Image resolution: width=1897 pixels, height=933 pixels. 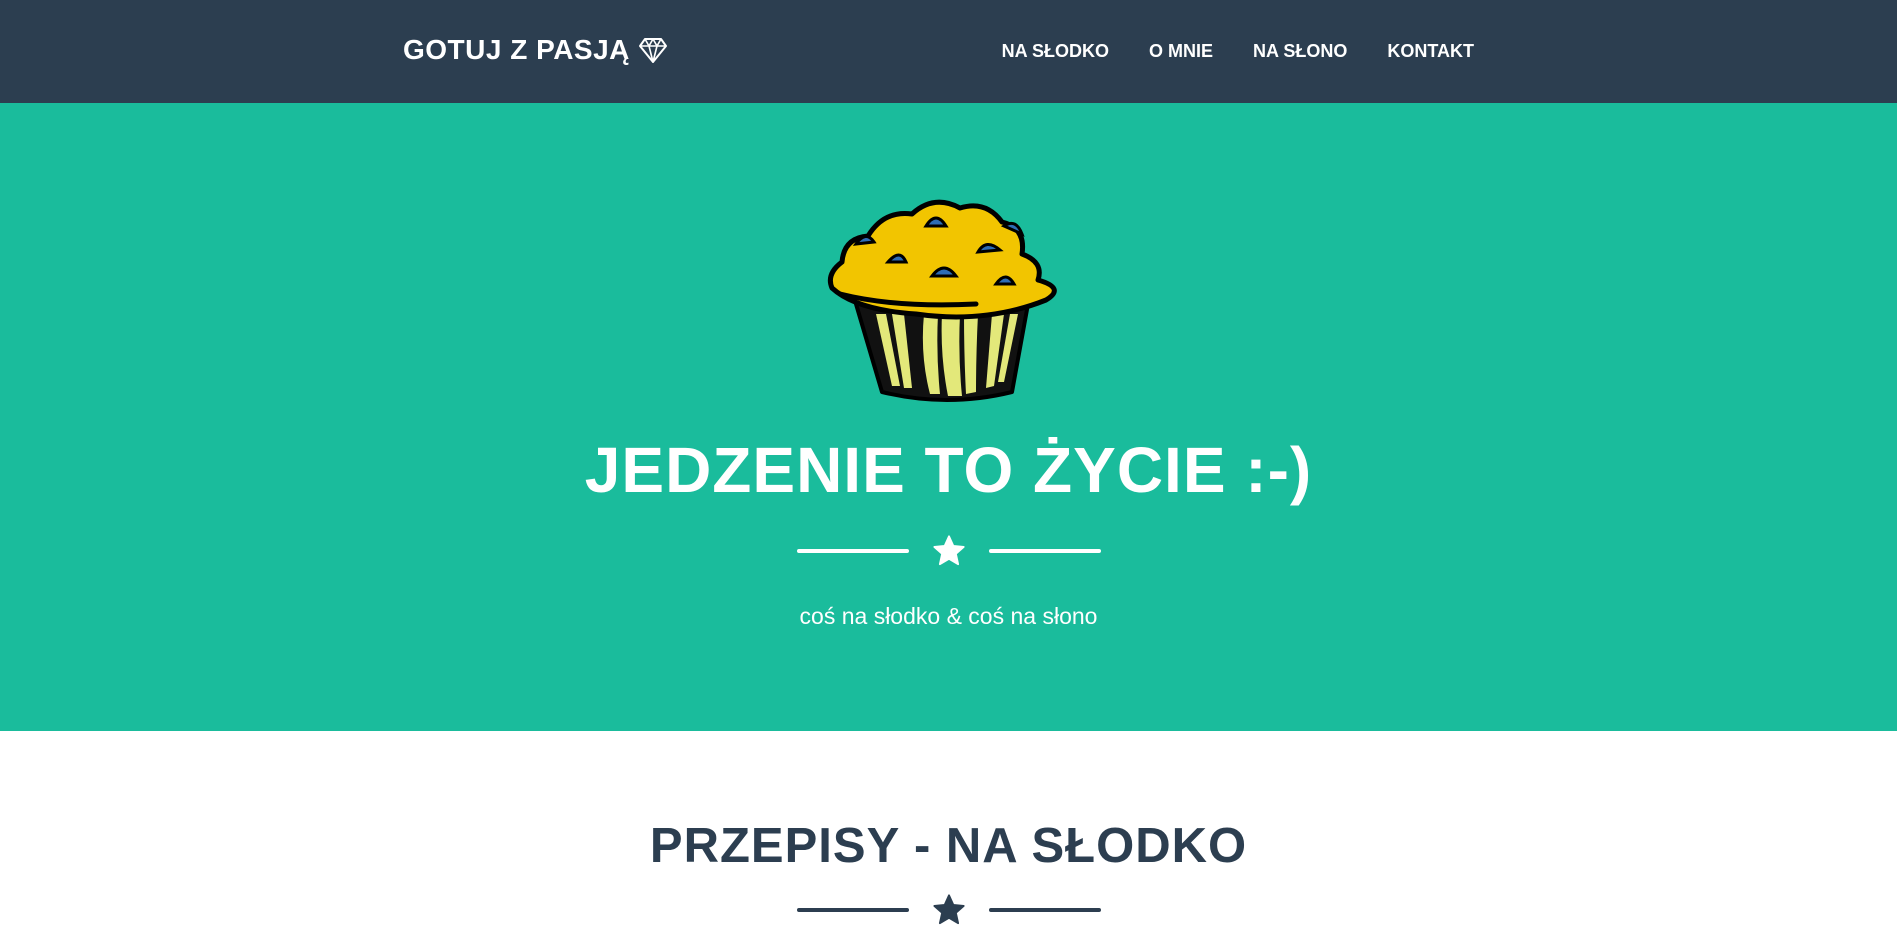 I want to click on section-title: PRZEPISY - NA SŁODKO, so click(x=948, y=846).